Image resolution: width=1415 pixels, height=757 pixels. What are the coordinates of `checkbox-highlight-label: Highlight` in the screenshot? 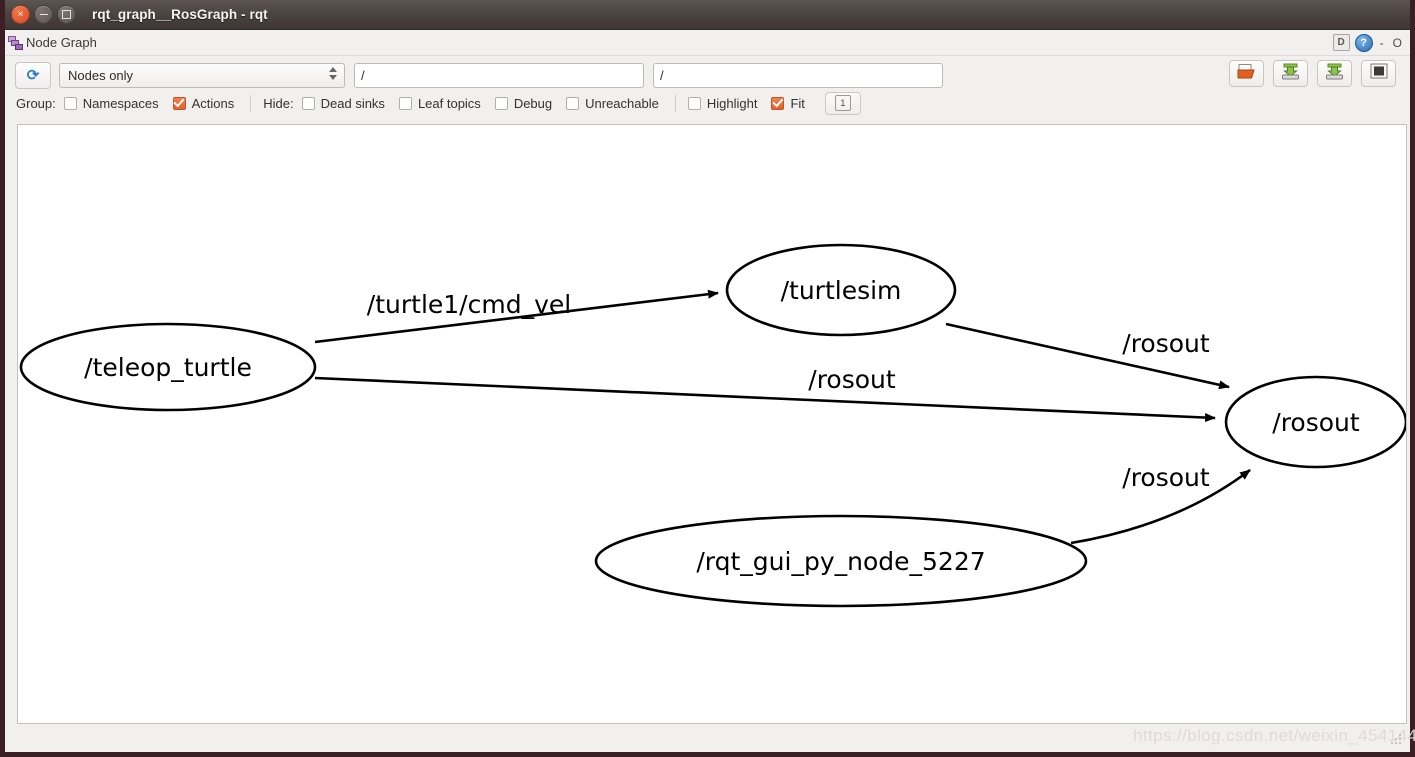 It's located at (732, 103).